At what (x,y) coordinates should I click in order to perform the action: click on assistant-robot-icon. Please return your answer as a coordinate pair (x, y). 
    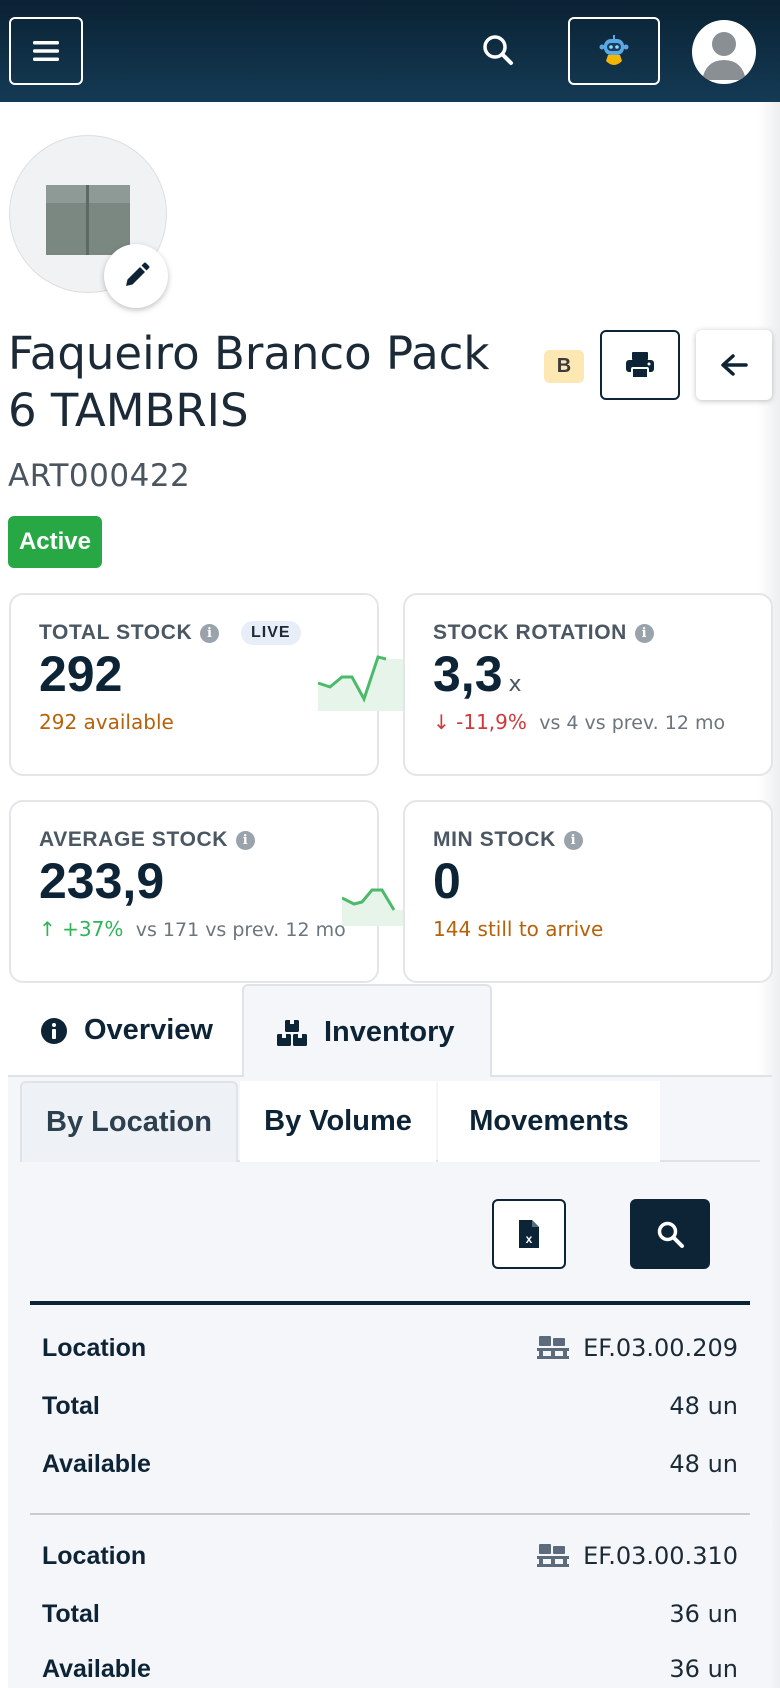
    Looking at the image, I should click on (614, 50).